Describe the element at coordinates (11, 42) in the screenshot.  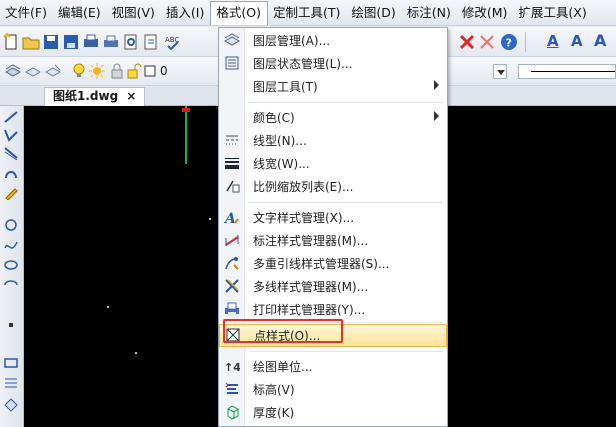
I see `new-file-icon` at that location.